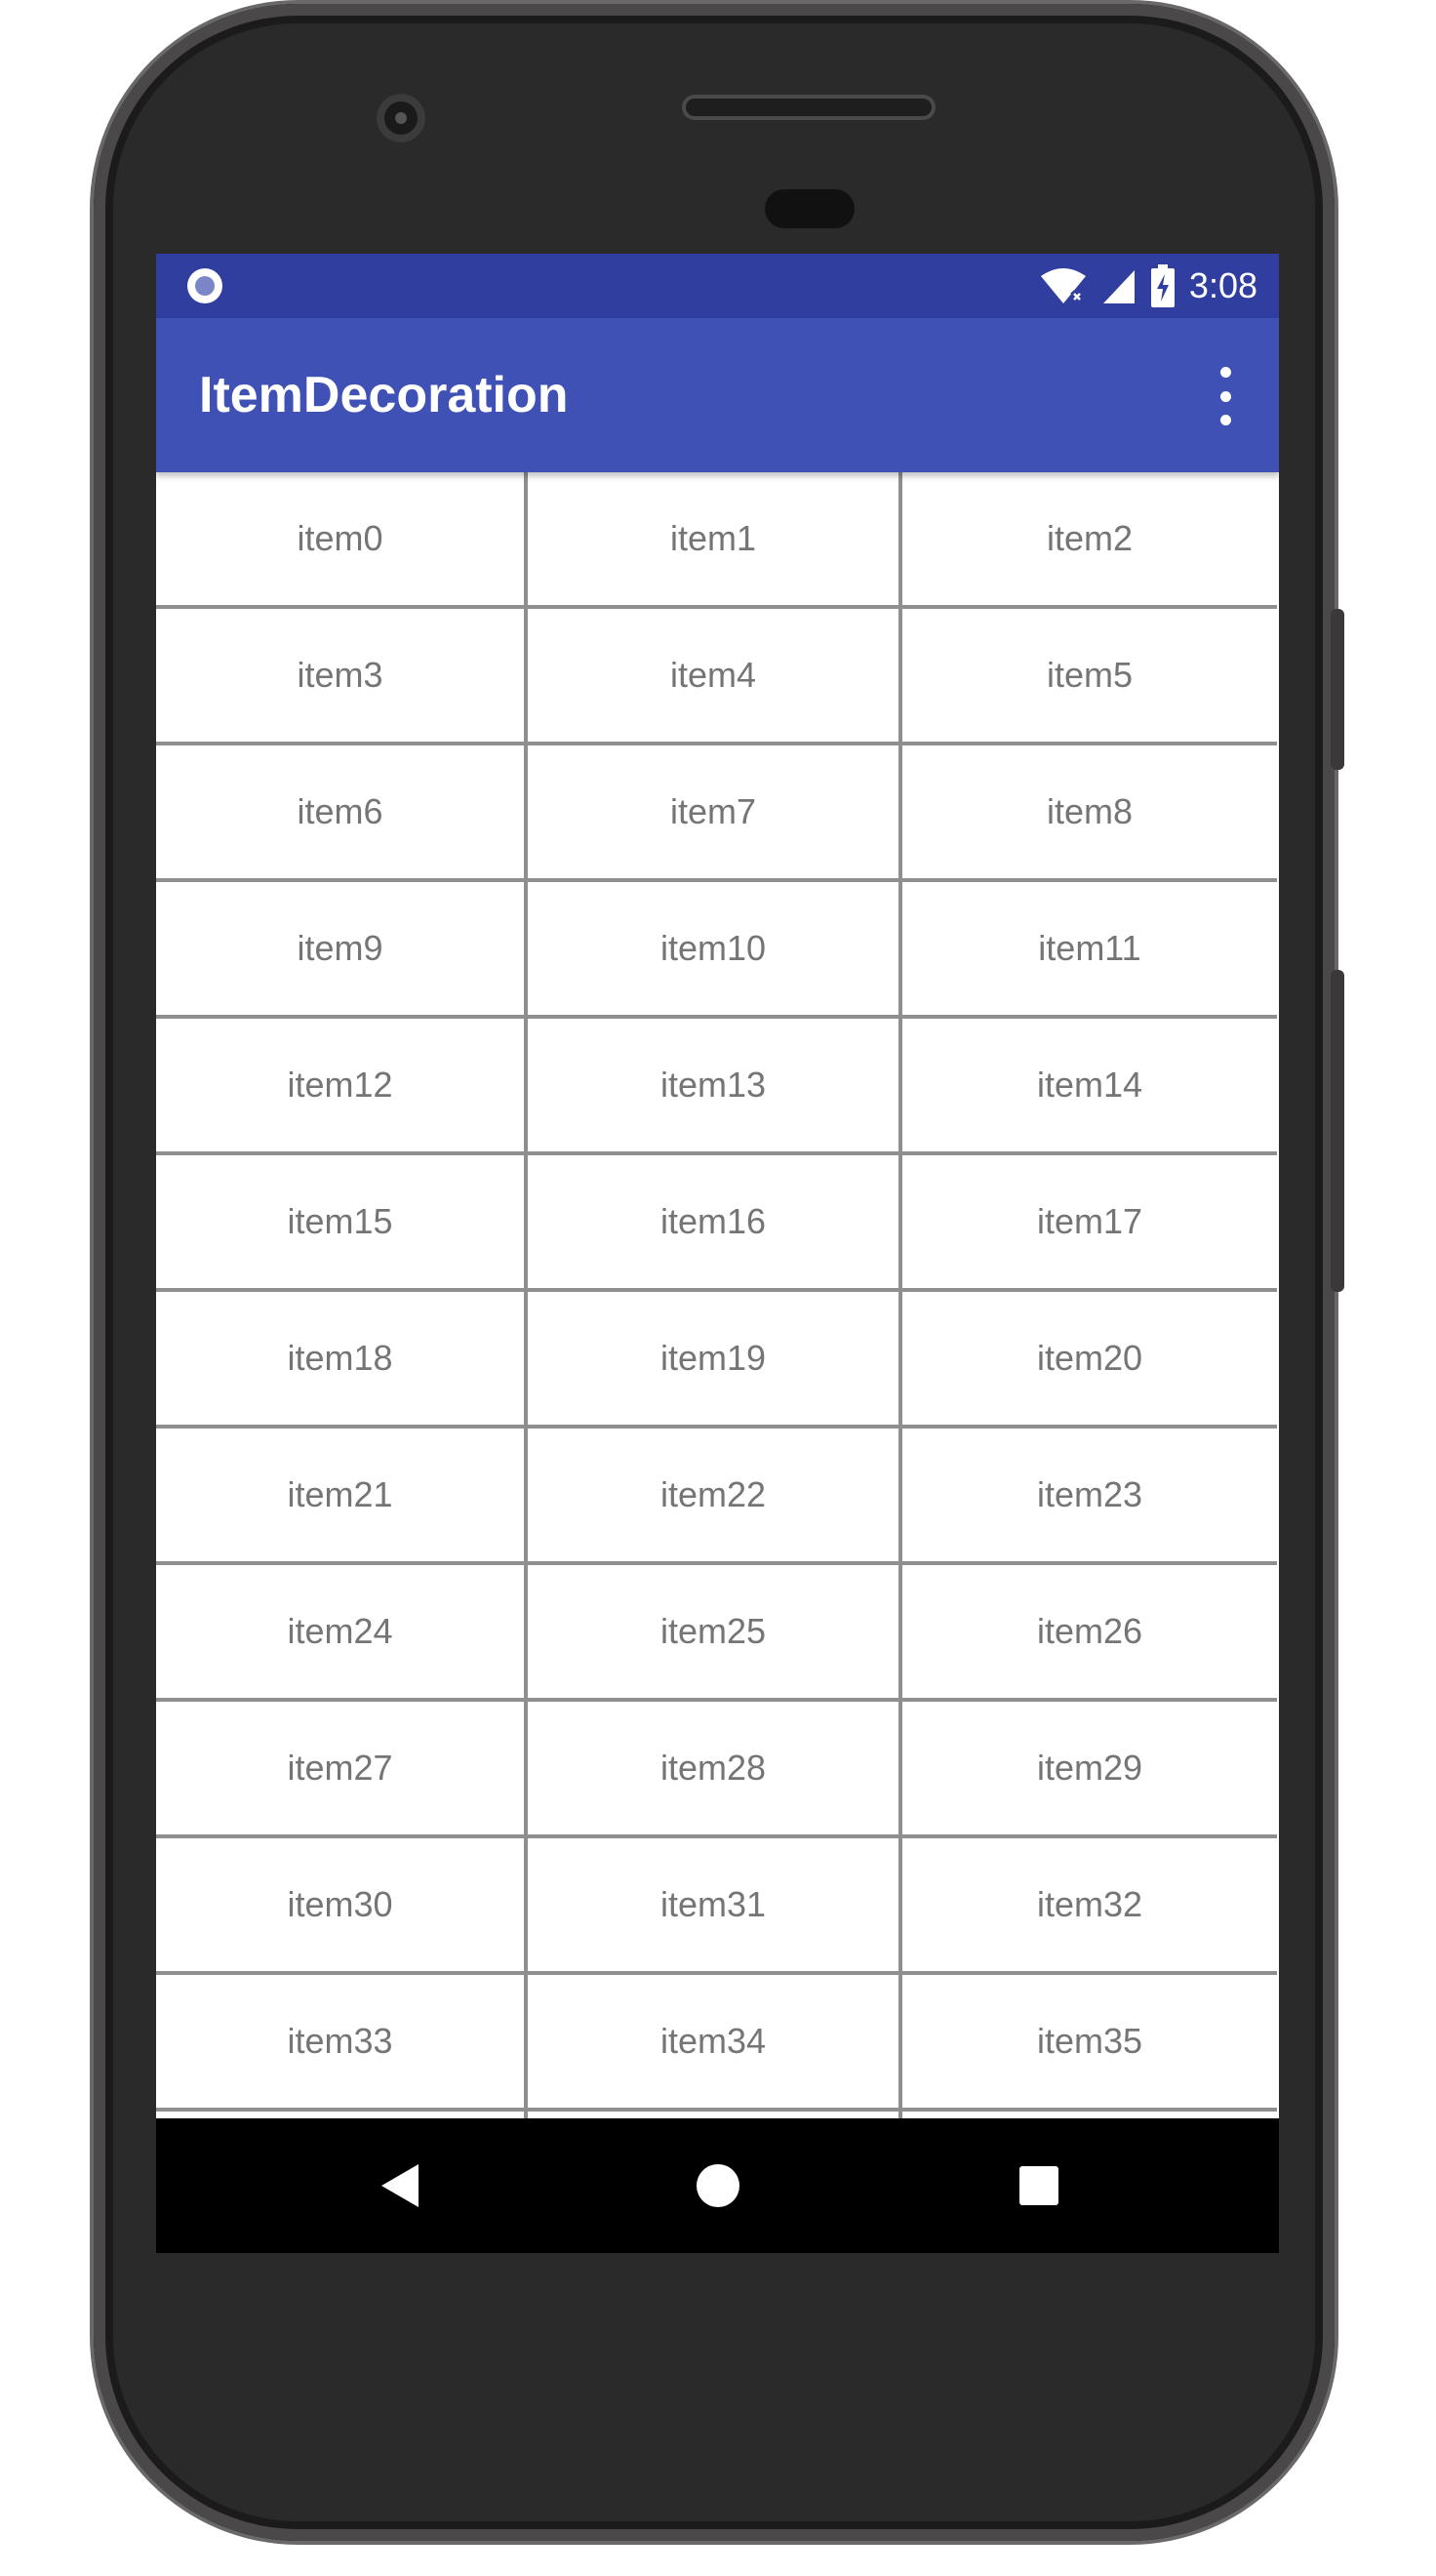 The height and width of the screenshot is (2576, 1436). Describe the element at coordinates (342, 1087) in the screenshot. I see `grid-item: item12` at that location.